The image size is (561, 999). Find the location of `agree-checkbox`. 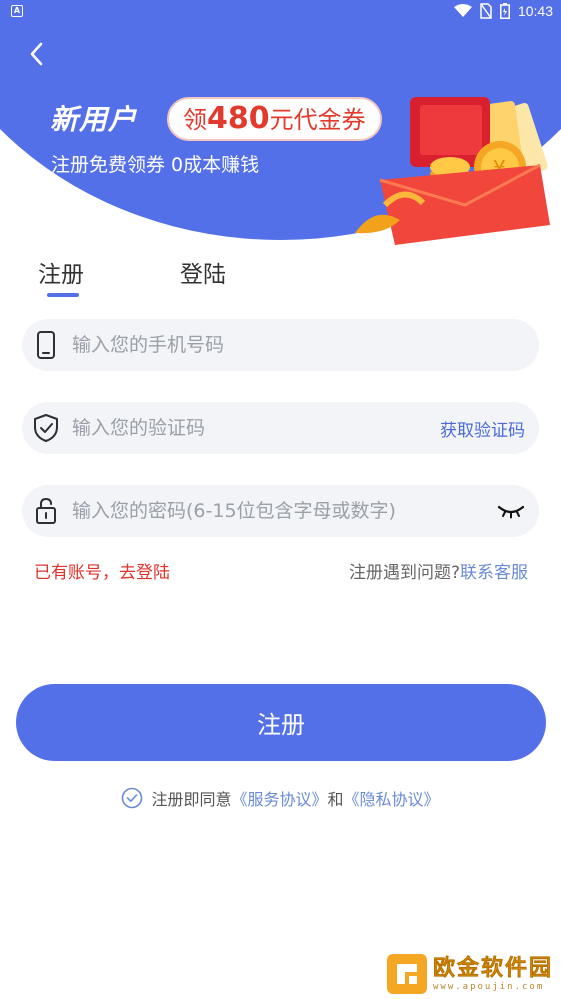

agree-checkbox is located at coordinates (132, 798).